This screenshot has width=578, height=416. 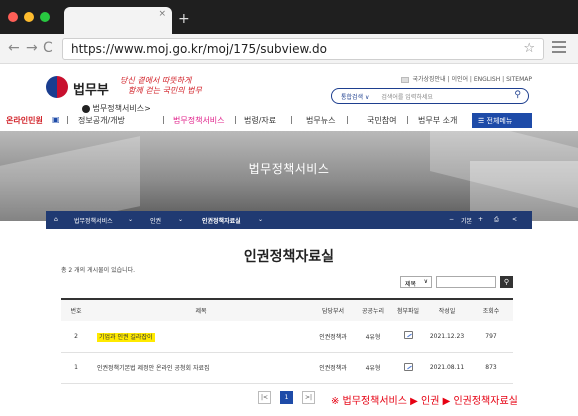 I want to click on util-link-english: ENGLISH, so click(x=487, y=79).